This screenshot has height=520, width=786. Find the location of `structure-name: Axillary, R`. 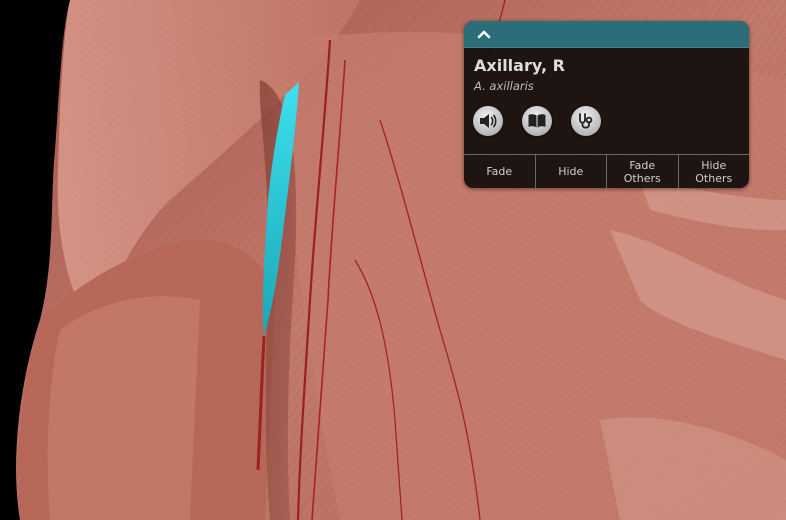

structure-name: Axillary, R is located at coordinates (519, 65).